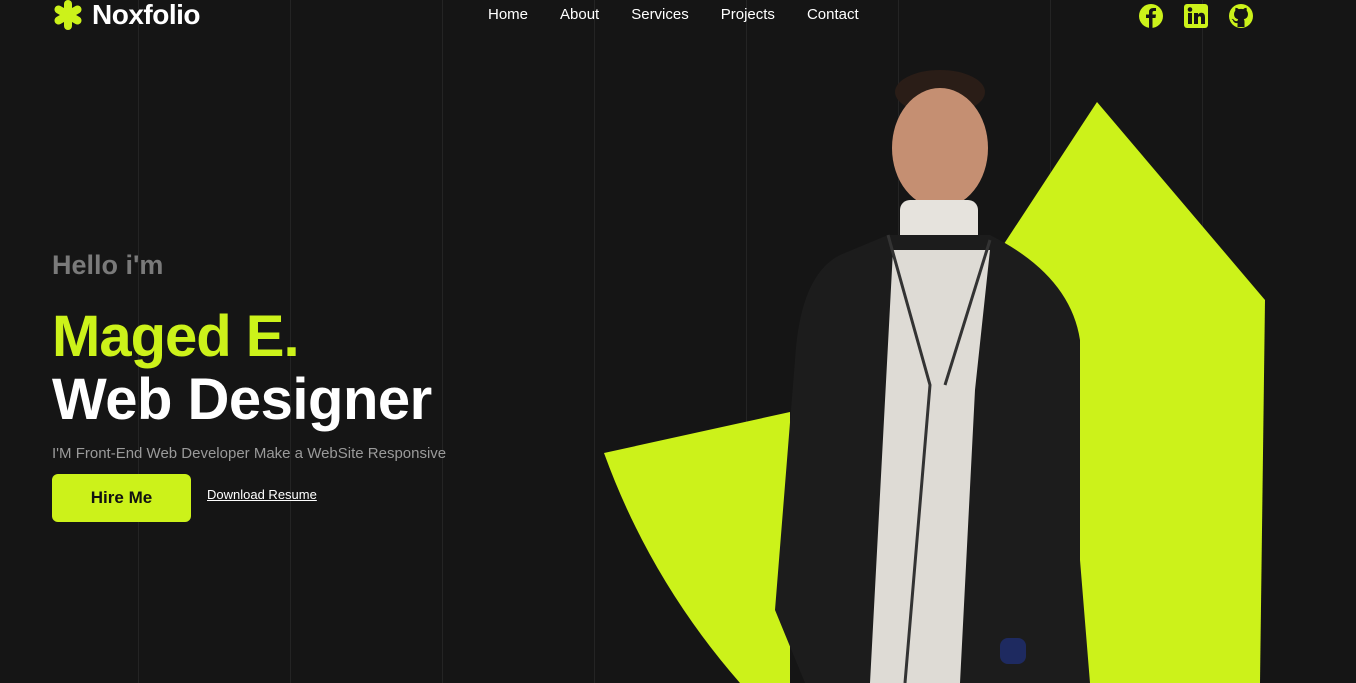  I want to click on nav-link-projects: Projects, so click(748, 14).